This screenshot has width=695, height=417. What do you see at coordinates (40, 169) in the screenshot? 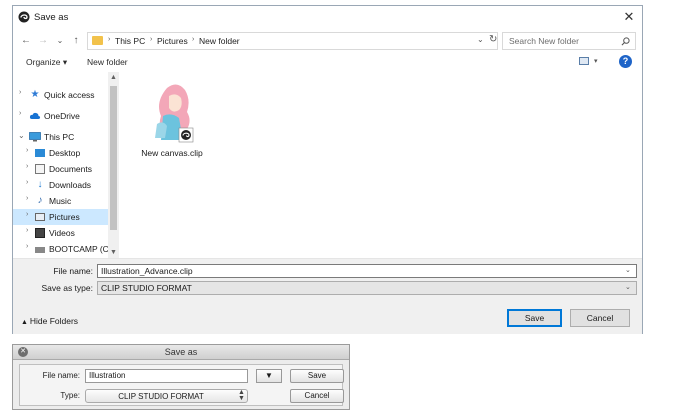
I see `documents-icon` at bounding box center [40, 169].